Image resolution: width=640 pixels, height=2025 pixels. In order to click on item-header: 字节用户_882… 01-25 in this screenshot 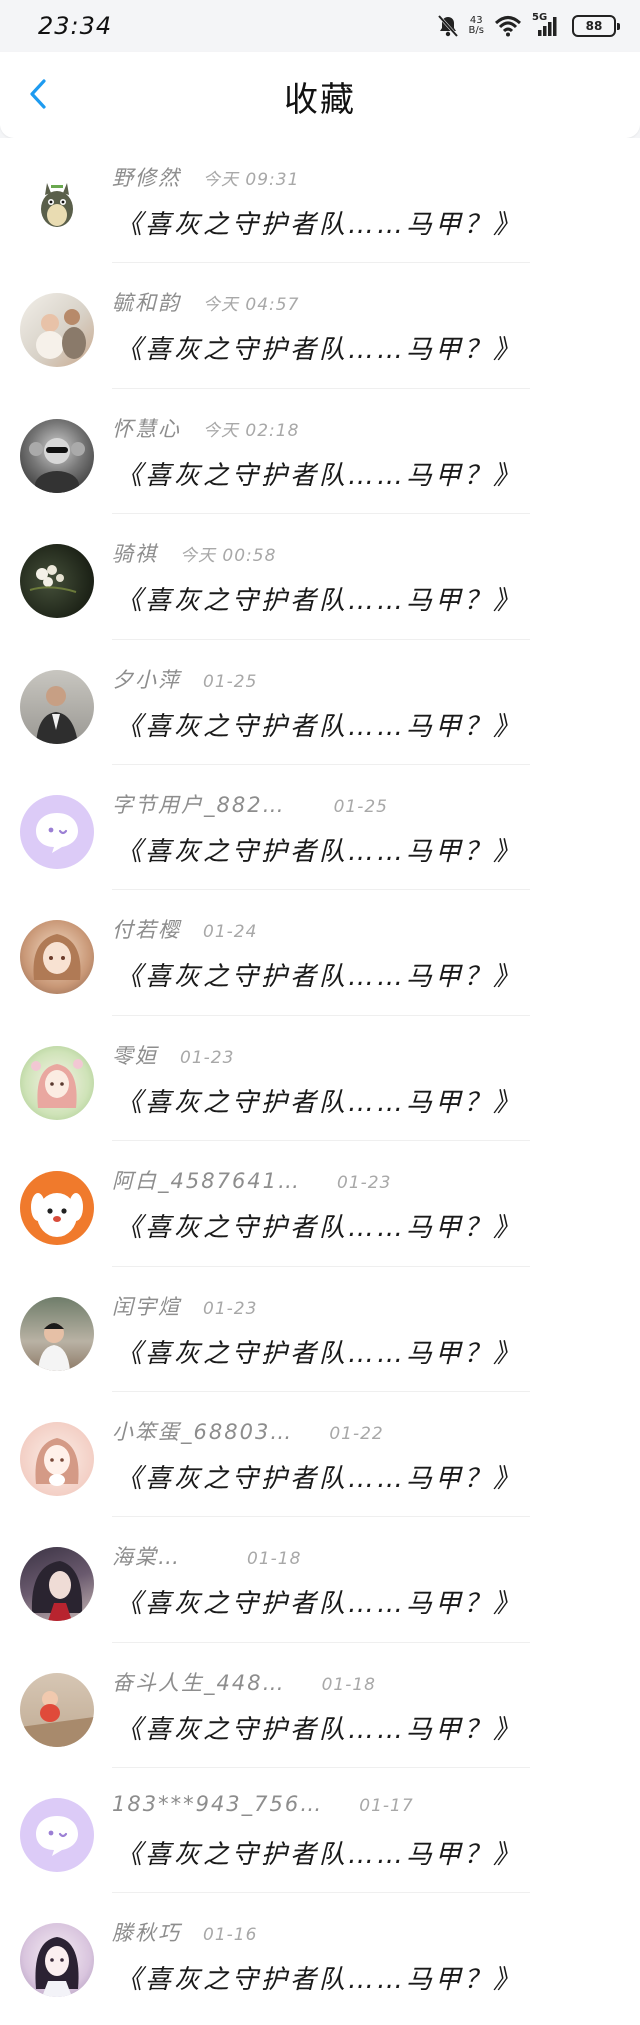, I will do `click(250, 804)`.